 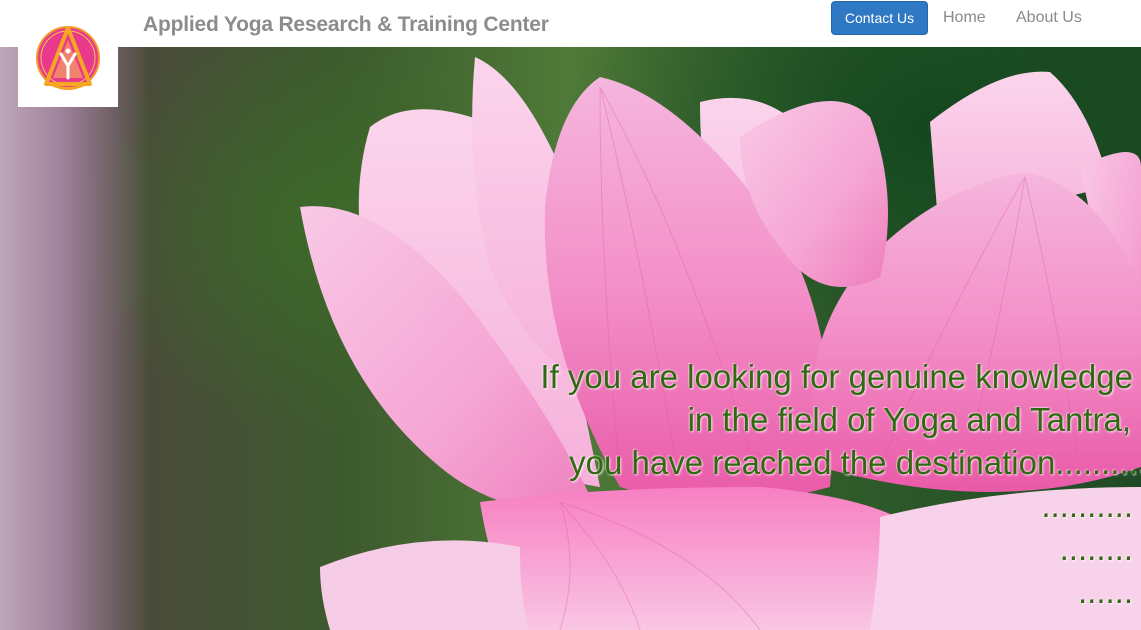 I want to click on nav-about-link: About Us, so click(x=1049, y=18).